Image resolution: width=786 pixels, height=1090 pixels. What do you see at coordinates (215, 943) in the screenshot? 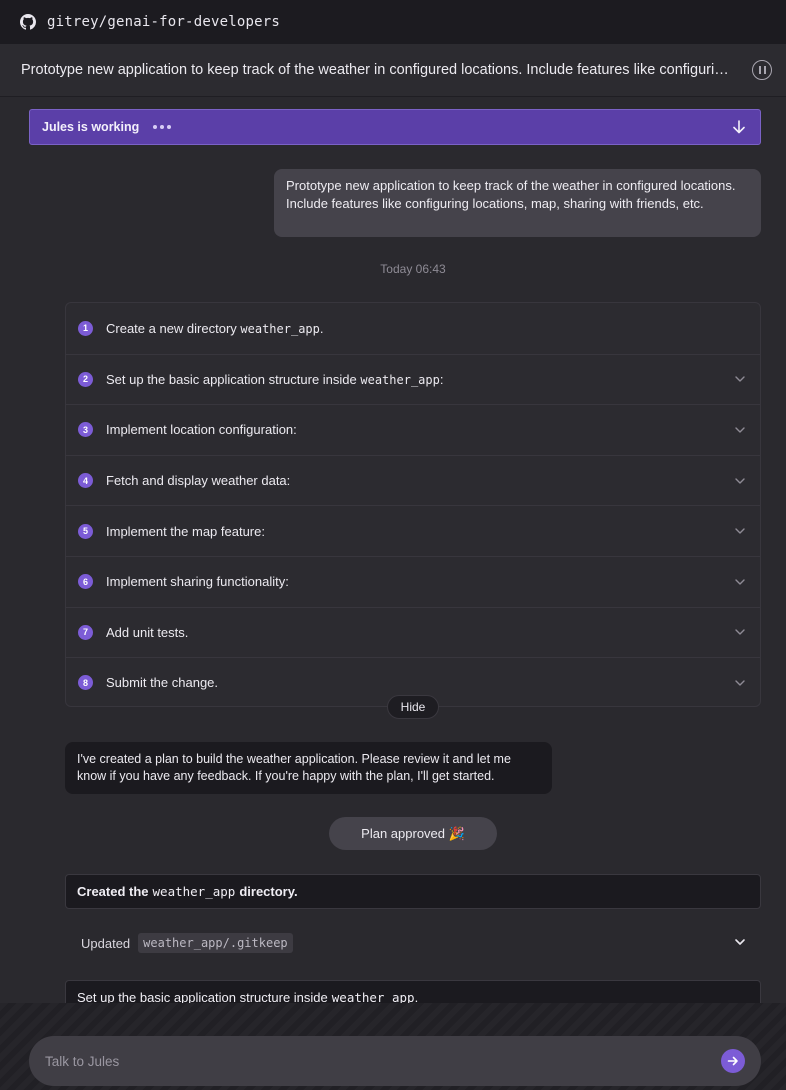
I see `updated-file-chip: weather_app/.gitkeep` at bounding box center [215, 943].